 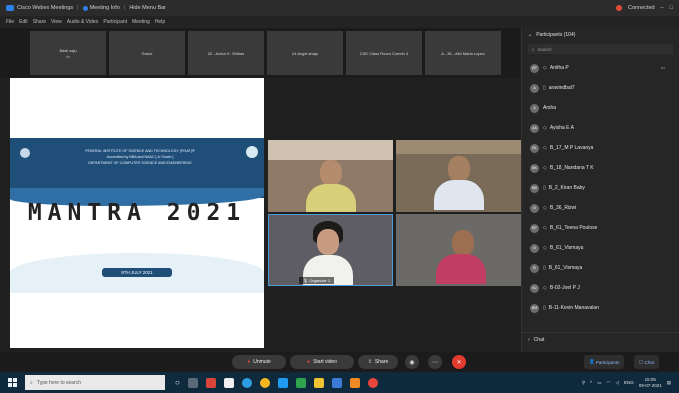 I want to click on strip-tile: Basil saju Ho, so click(x=68, y=53).